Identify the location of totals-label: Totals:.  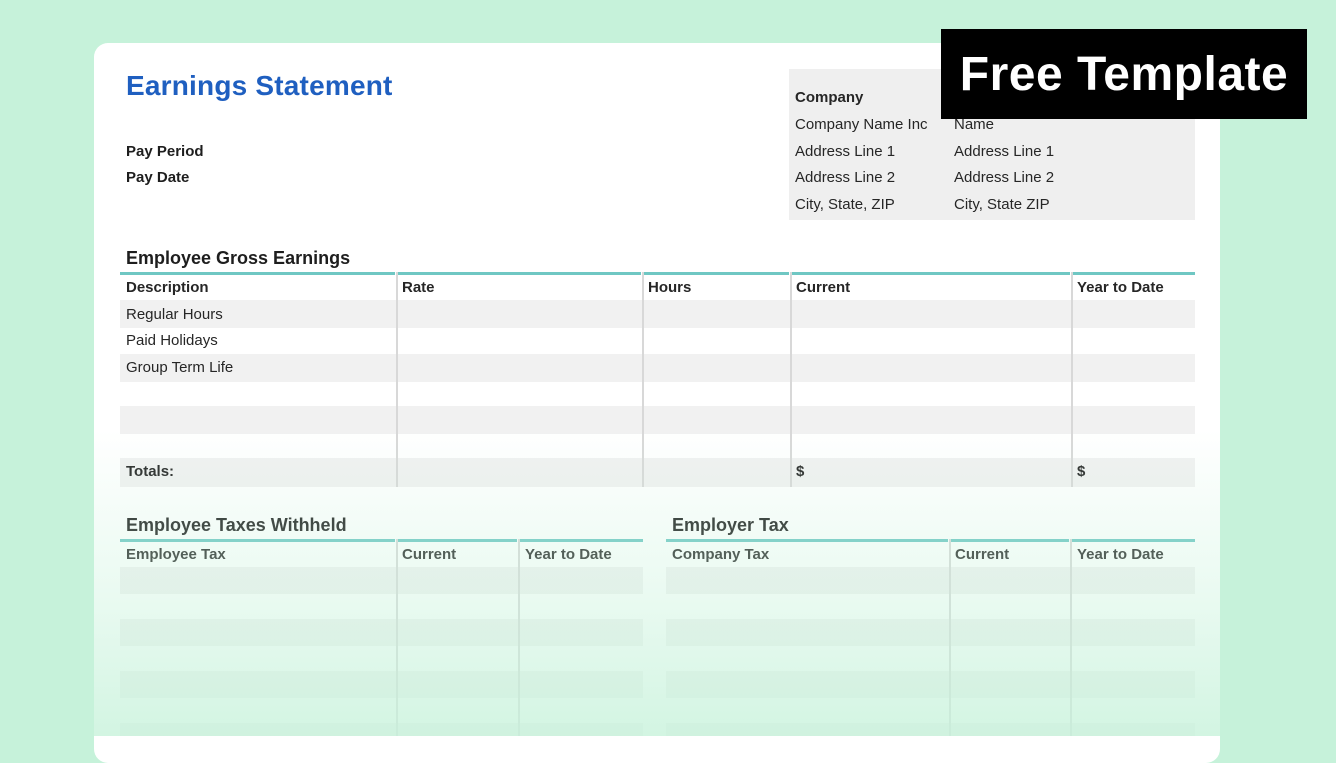
(150, 471).